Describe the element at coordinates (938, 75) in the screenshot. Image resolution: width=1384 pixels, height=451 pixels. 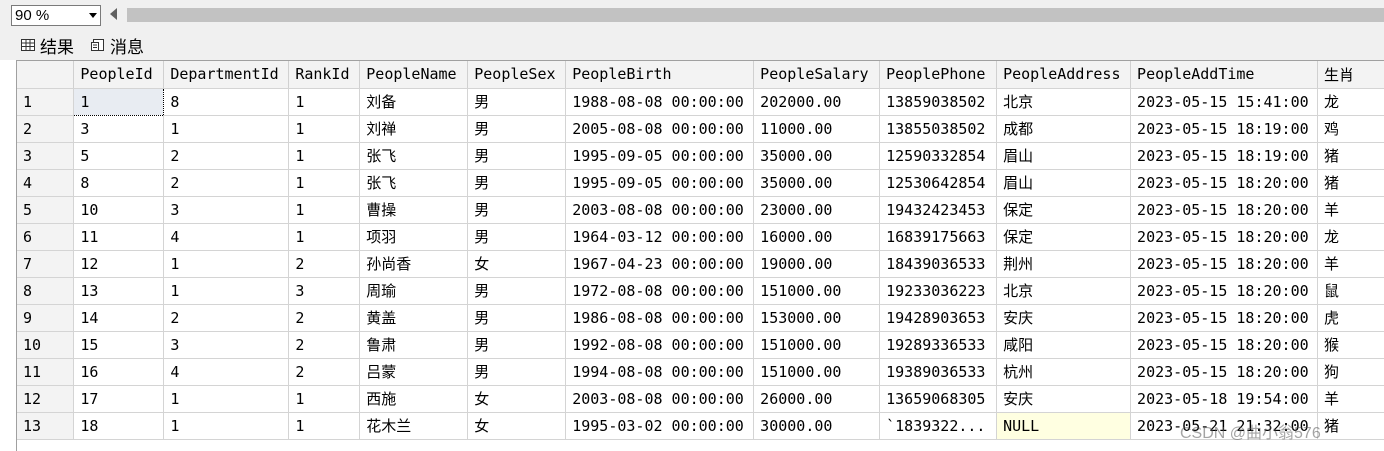
I see `column-header: PeoplePhone` at that location.